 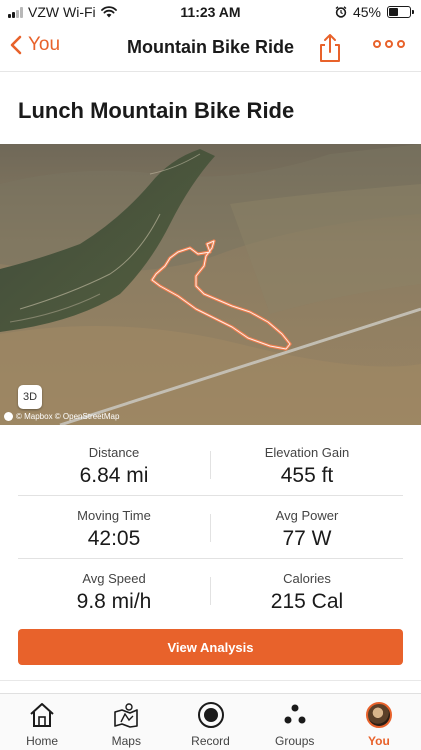 What do you see at coordinates (307, 578) in the screenshot?
I see `stat-label: Calories` at bounding box center [307, 578].